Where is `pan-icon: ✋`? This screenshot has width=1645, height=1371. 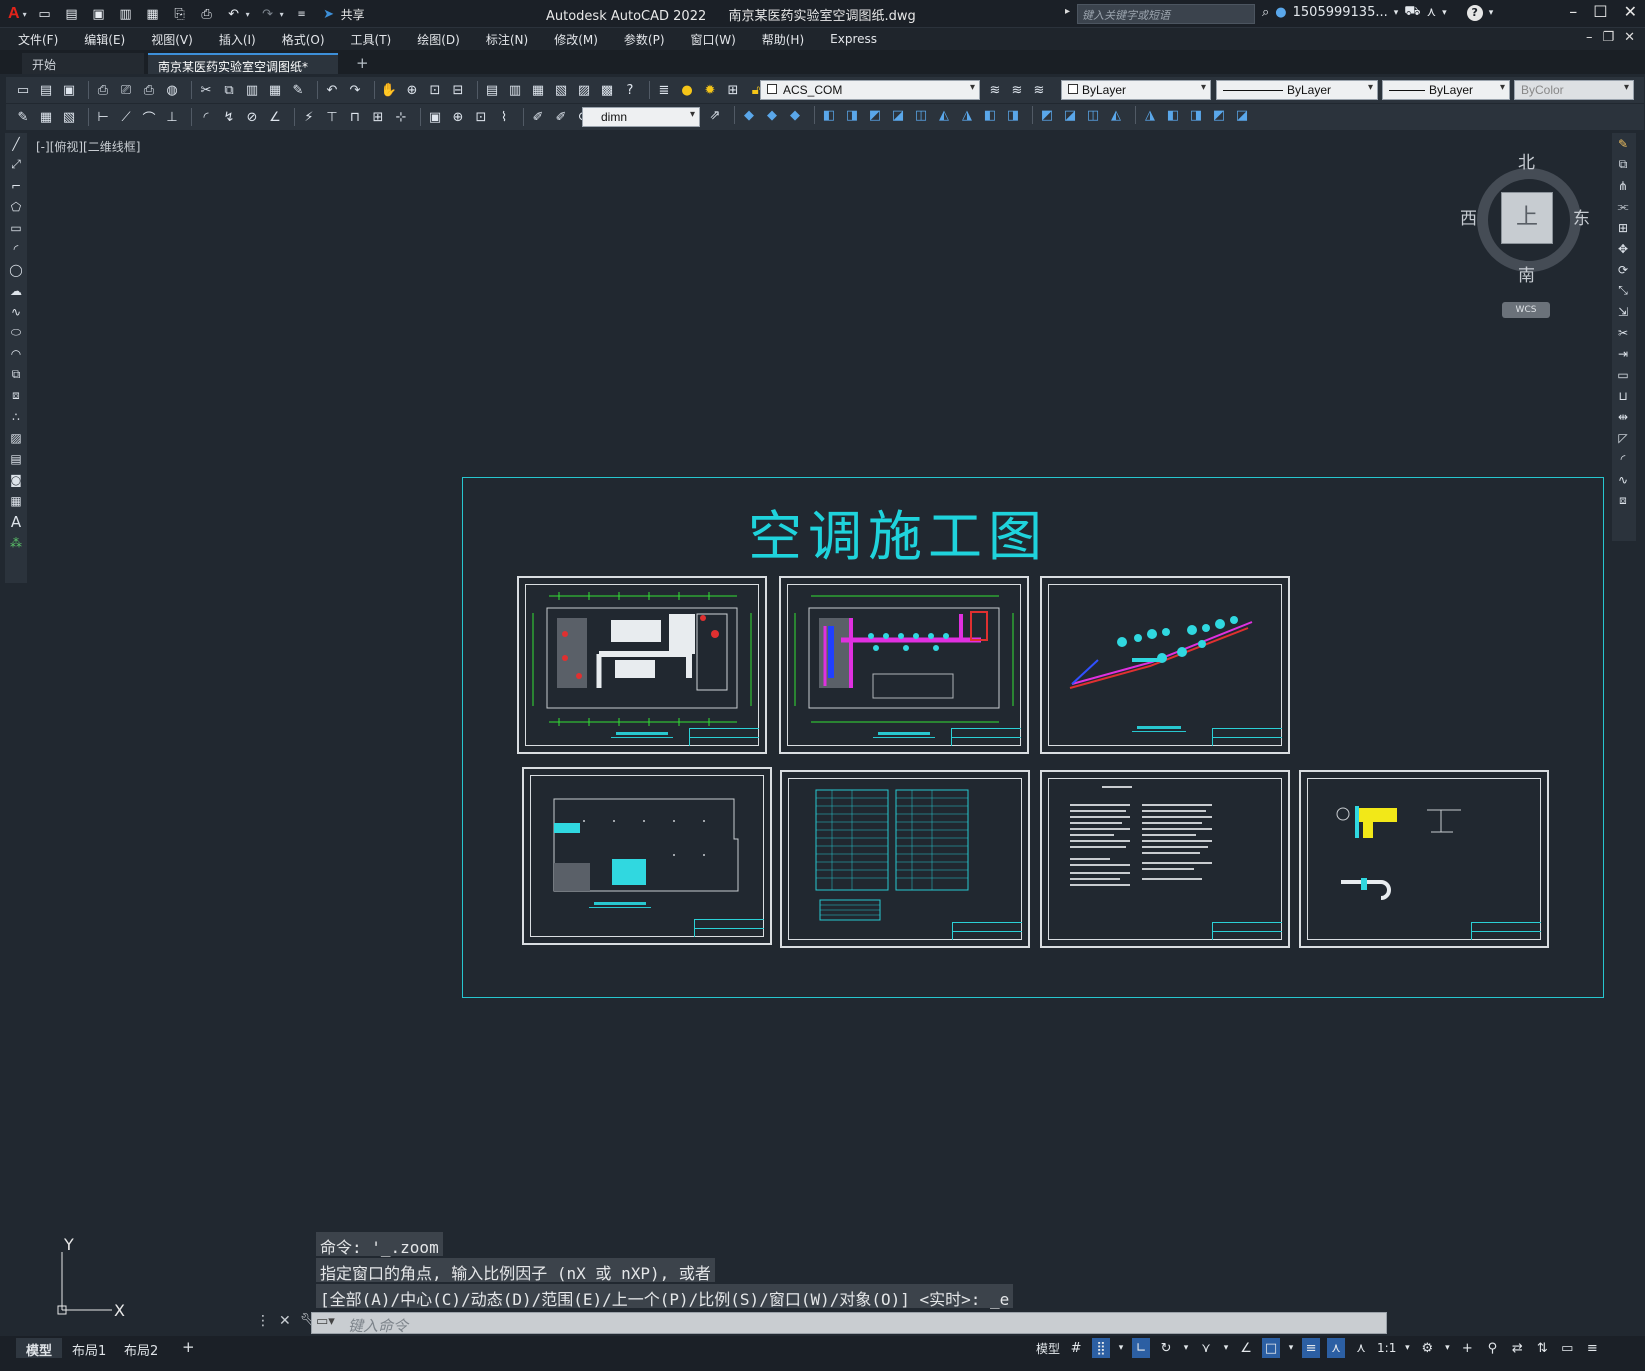
pan-icon: ✋ is located at coordinates (389, 90).